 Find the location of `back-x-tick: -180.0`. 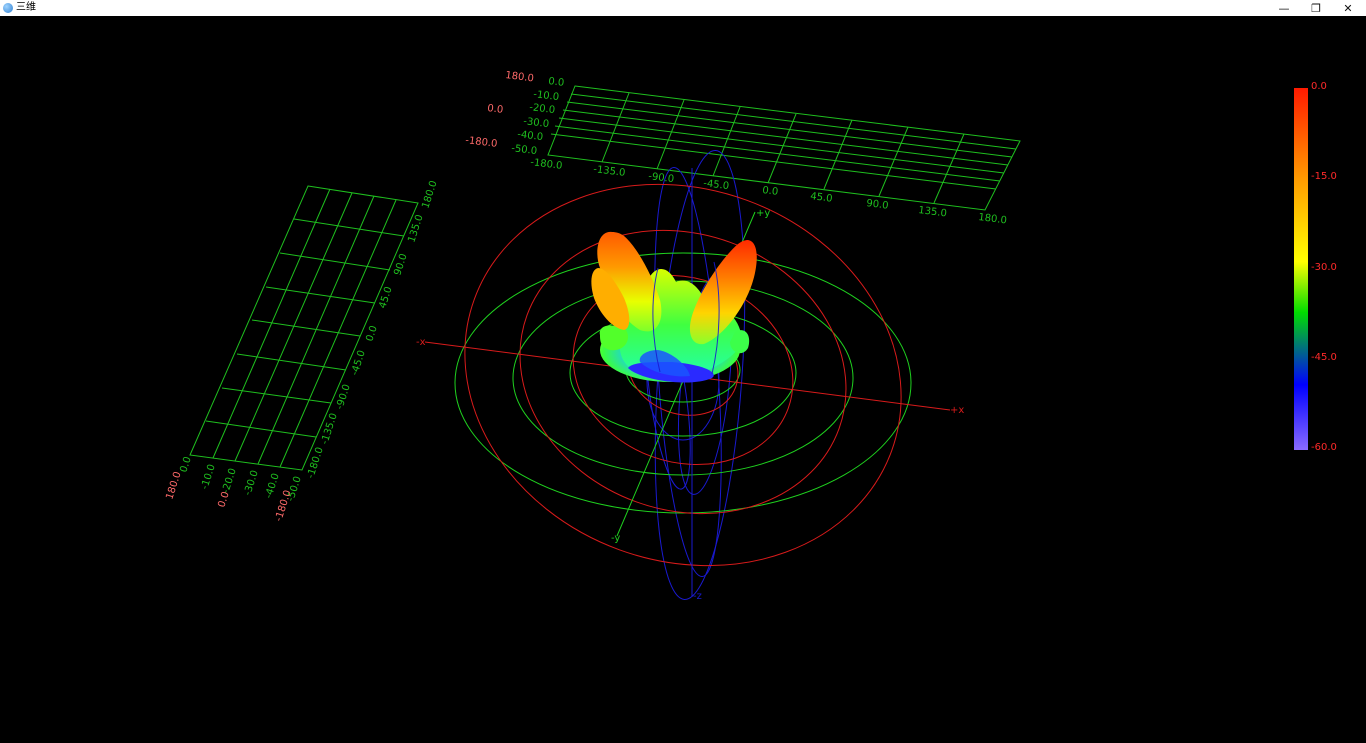

back-x-tick: -180.0 is located at coordinates (546, 164).